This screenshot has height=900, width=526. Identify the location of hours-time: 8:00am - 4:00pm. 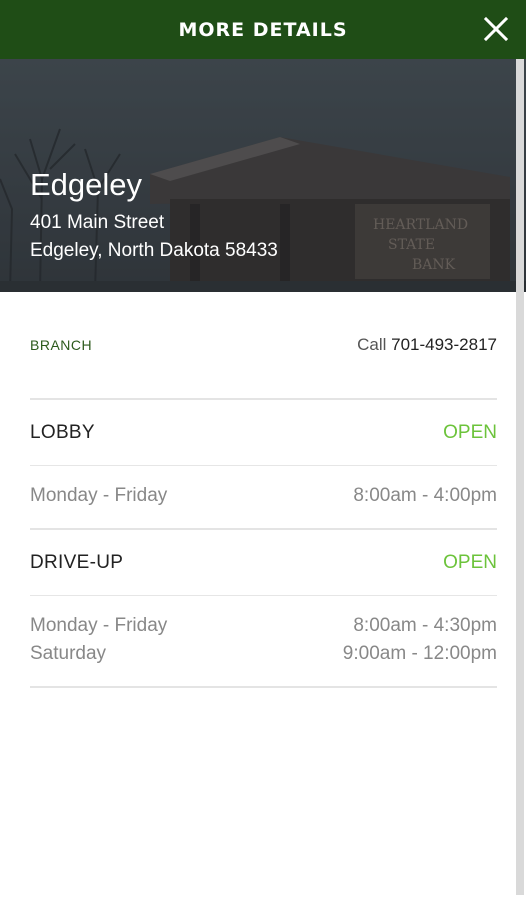
(425, 495).